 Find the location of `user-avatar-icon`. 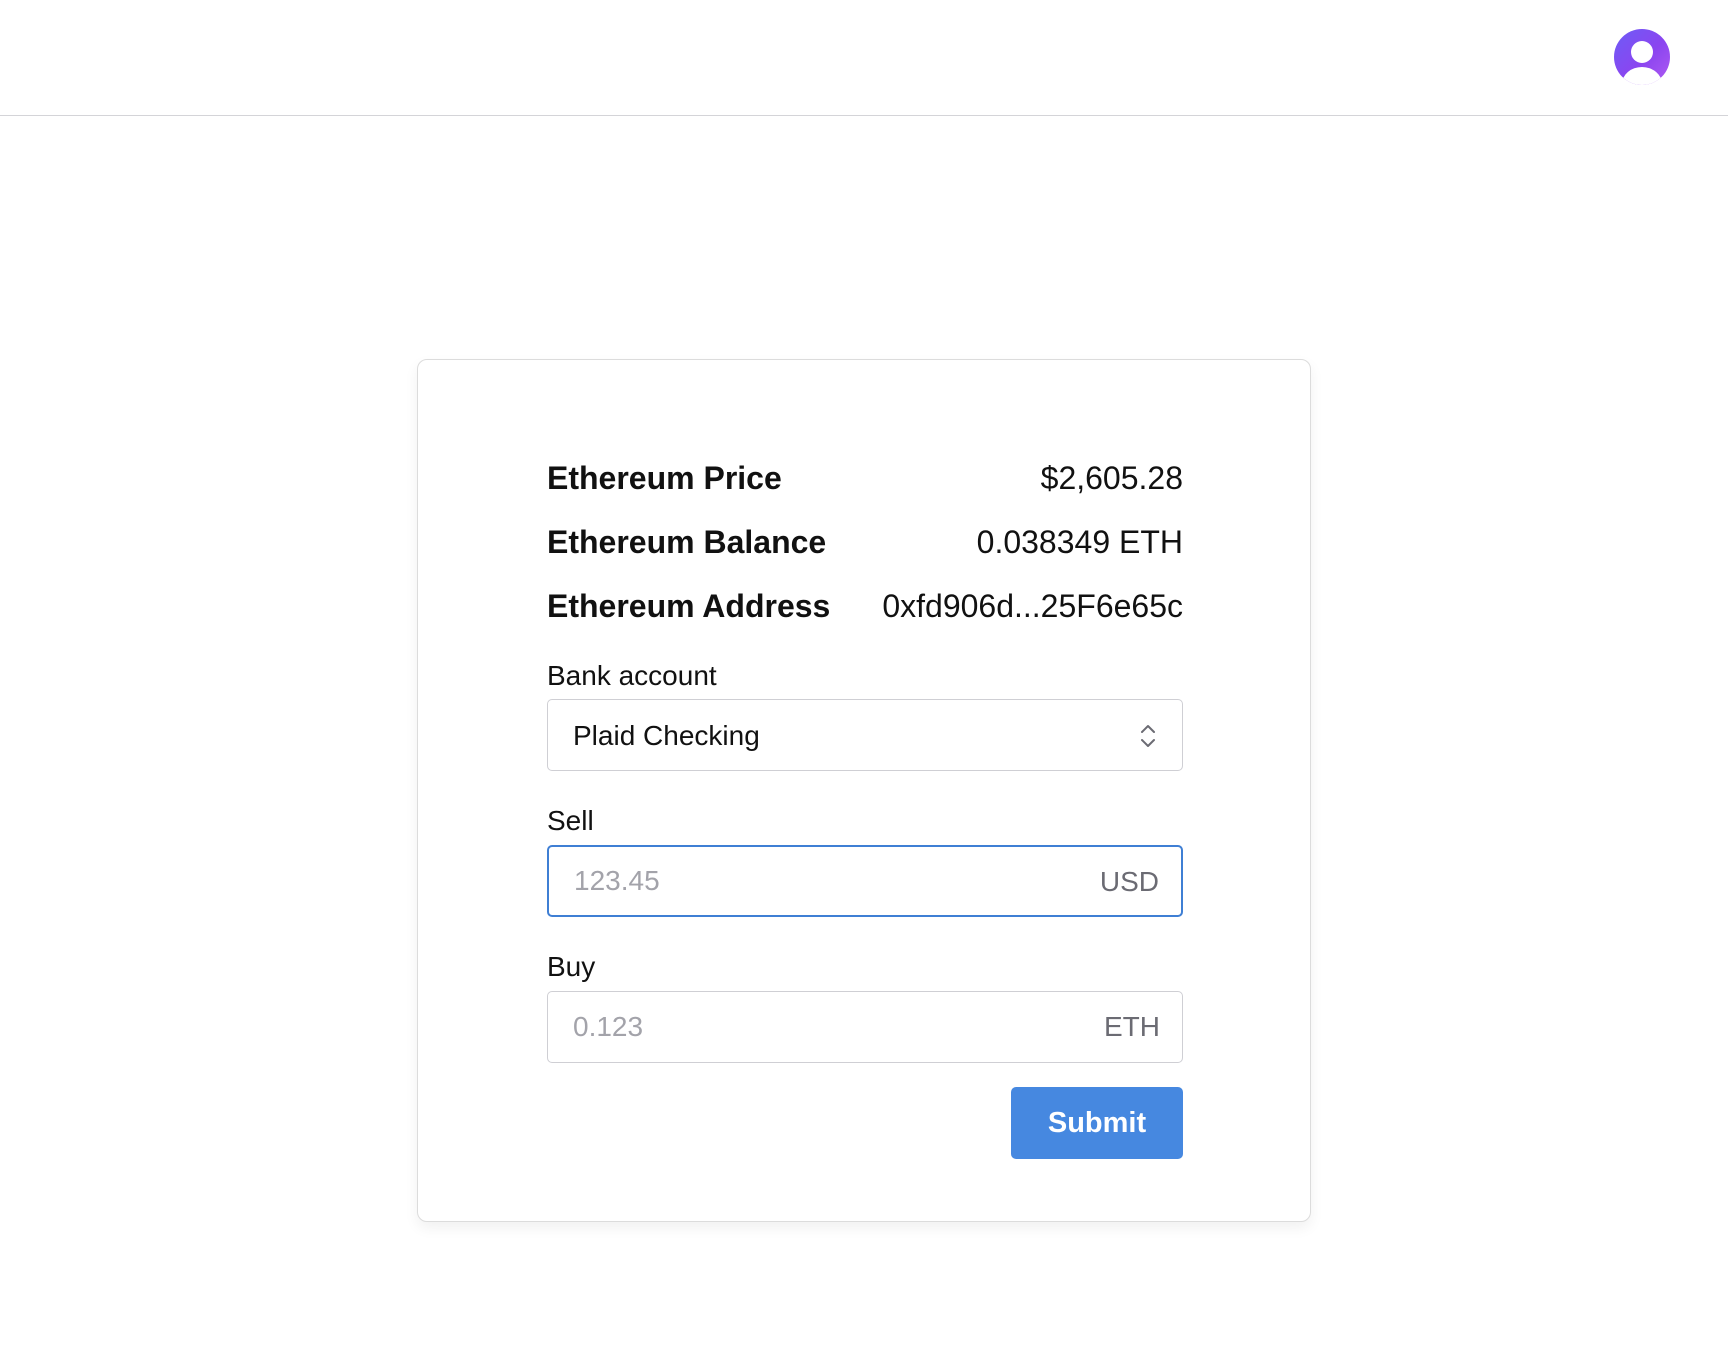

user-avatar-icon is located at coordinates (1642, 57).